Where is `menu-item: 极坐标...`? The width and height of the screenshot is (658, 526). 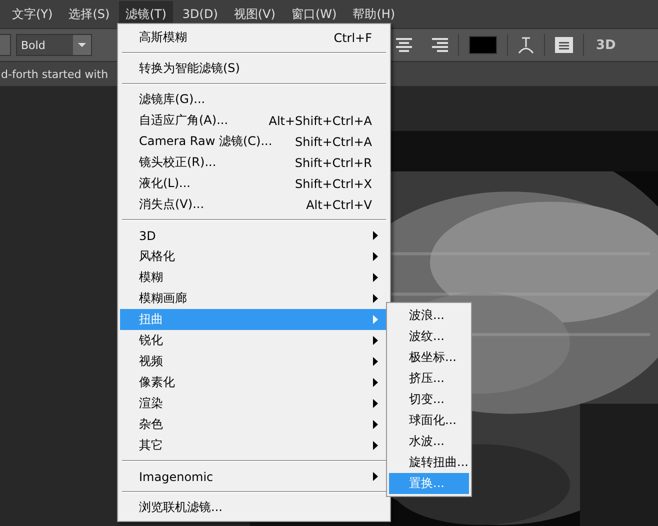 menu-item: 极坐标... is located at coordinates (429, 357).